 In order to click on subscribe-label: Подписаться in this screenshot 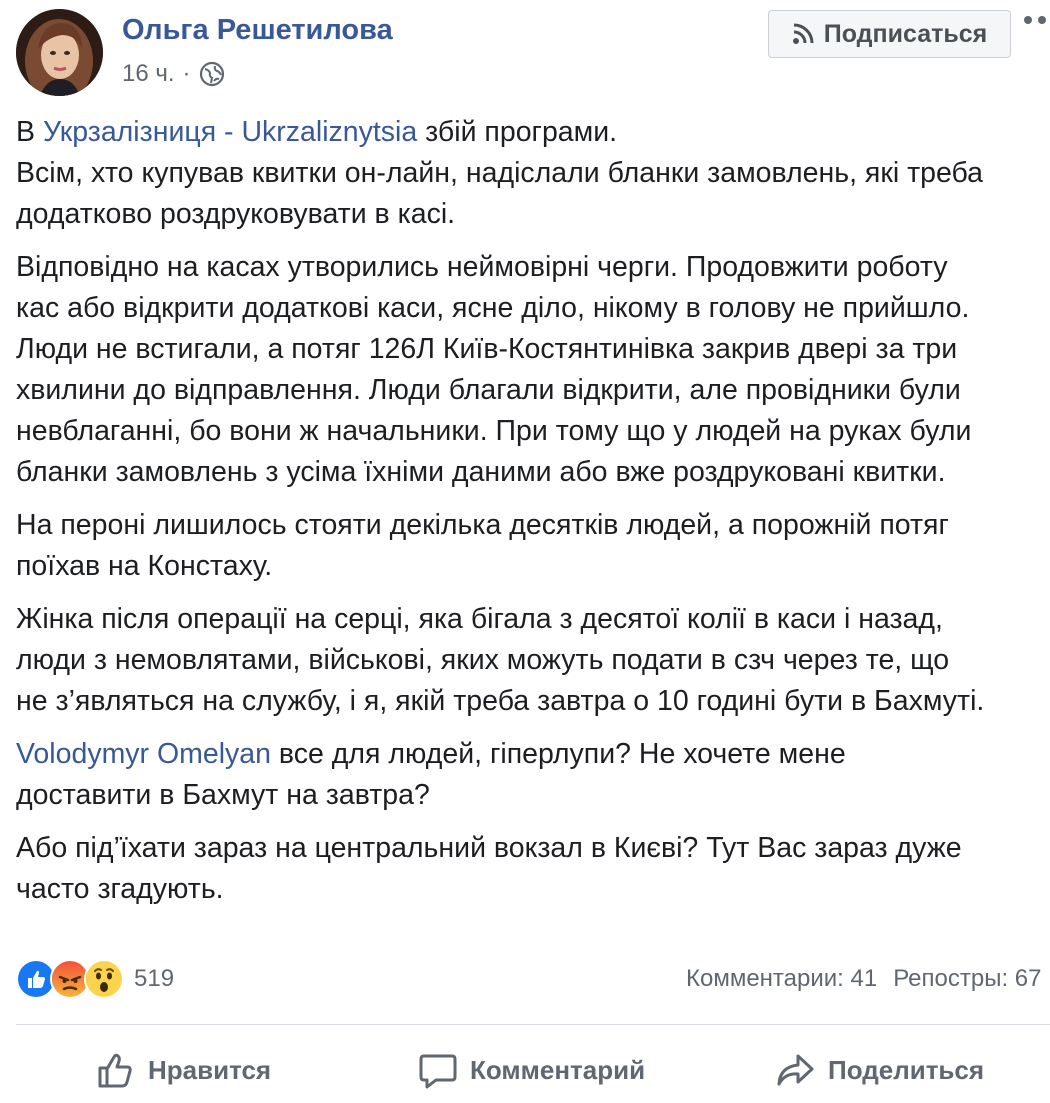, I will do `click(905, 33)`.